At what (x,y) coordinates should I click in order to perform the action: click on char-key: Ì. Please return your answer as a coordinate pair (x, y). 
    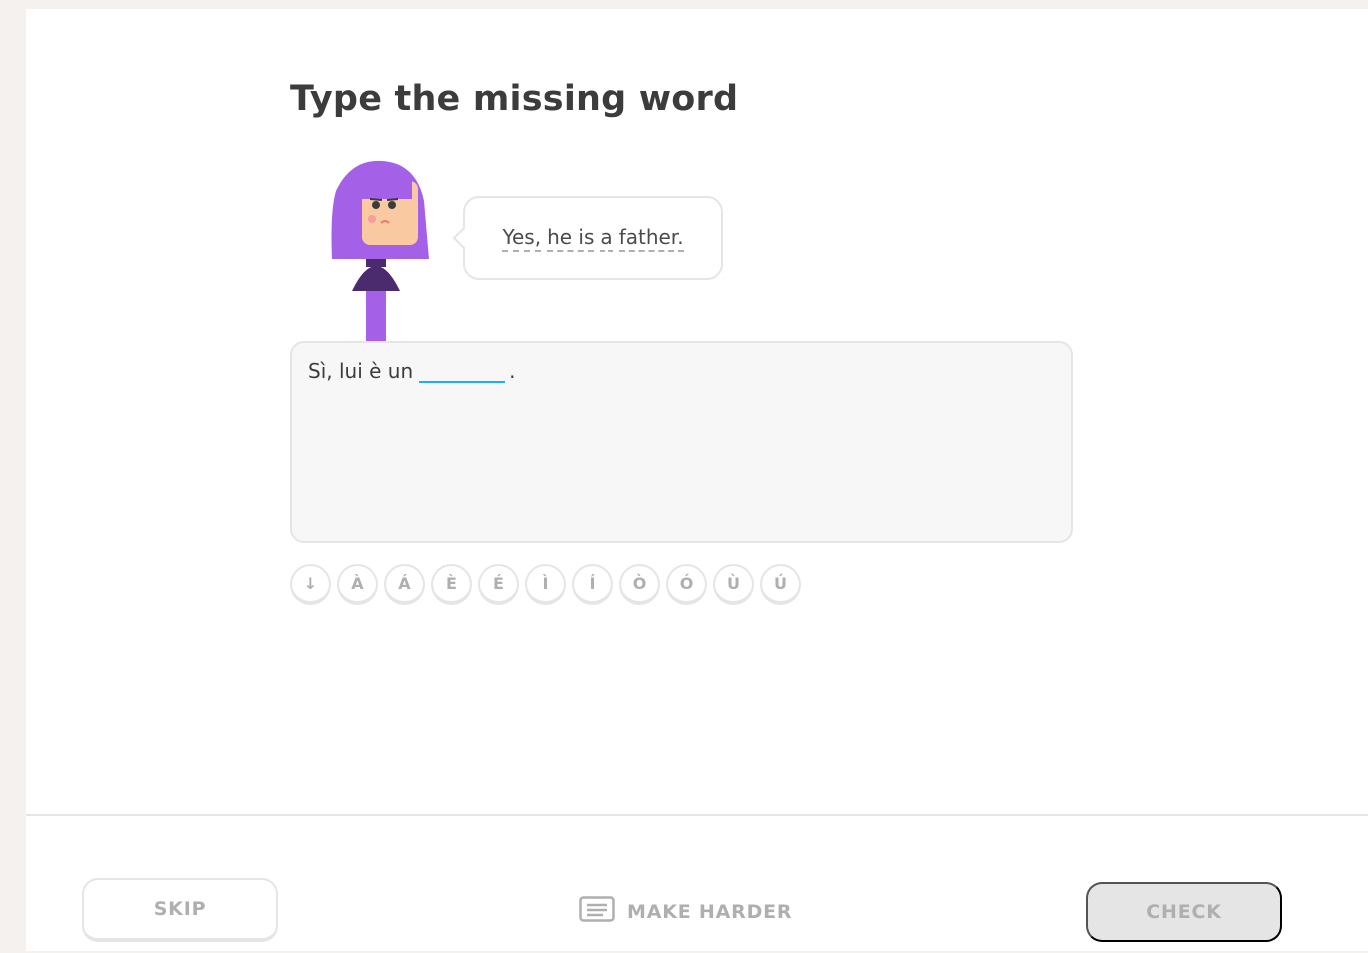
    Looking at the image, I should click on (545, 584).